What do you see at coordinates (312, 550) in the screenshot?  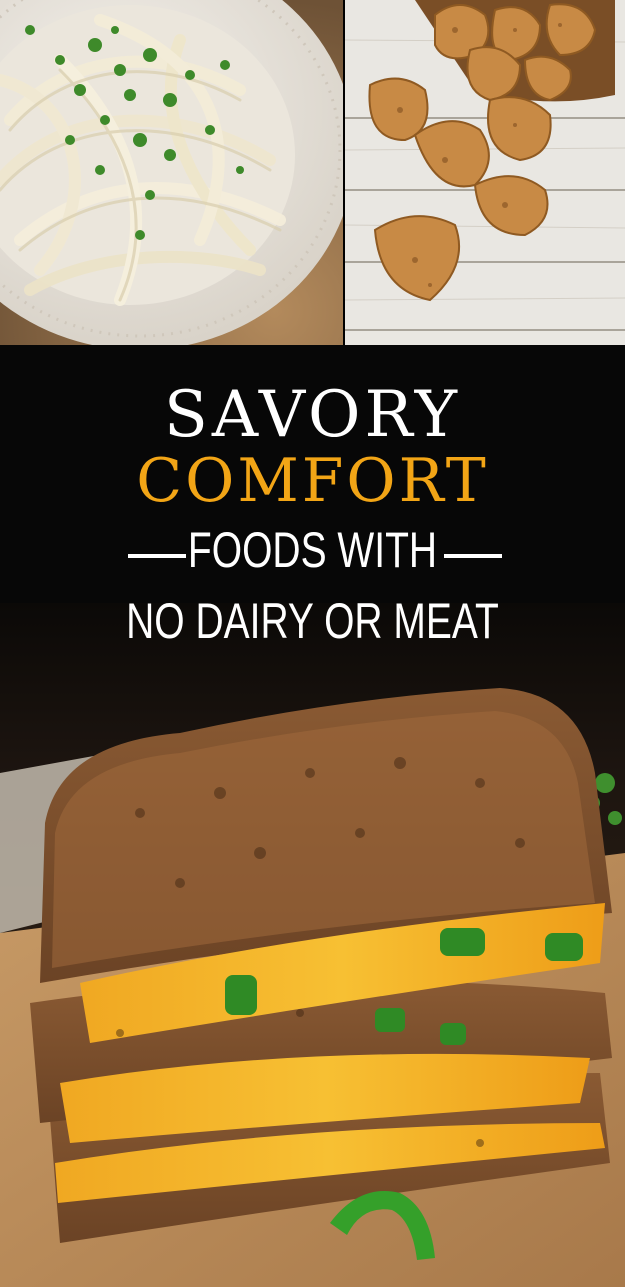 I see `headline-foods-with: FOODS WITH` at bounding box center [312, 550].